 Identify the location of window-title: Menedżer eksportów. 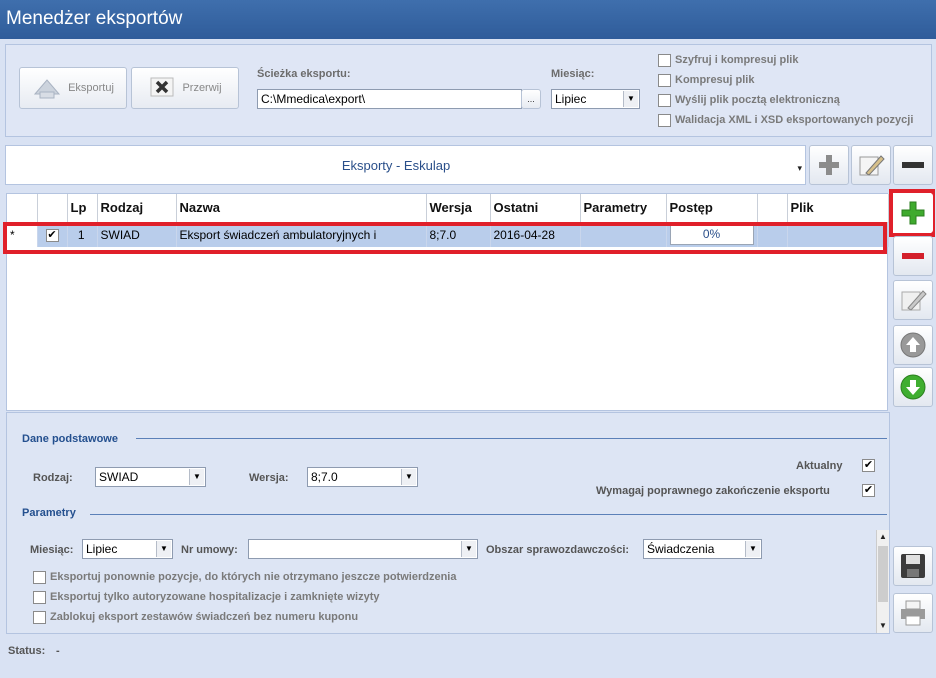
(468, 19).